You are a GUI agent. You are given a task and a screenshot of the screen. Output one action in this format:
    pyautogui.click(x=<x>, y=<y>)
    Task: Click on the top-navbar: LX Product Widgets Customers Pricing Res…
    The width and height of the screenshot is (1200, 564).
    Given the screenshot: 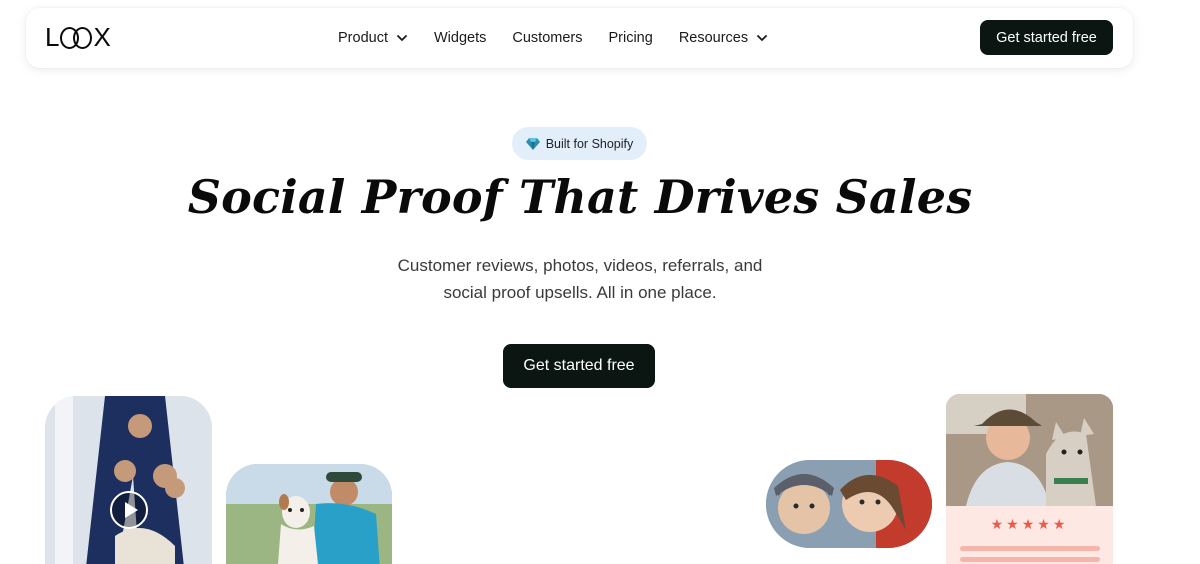 What is the action you would take?
    pyautogui.click(x=579, y=38)
    